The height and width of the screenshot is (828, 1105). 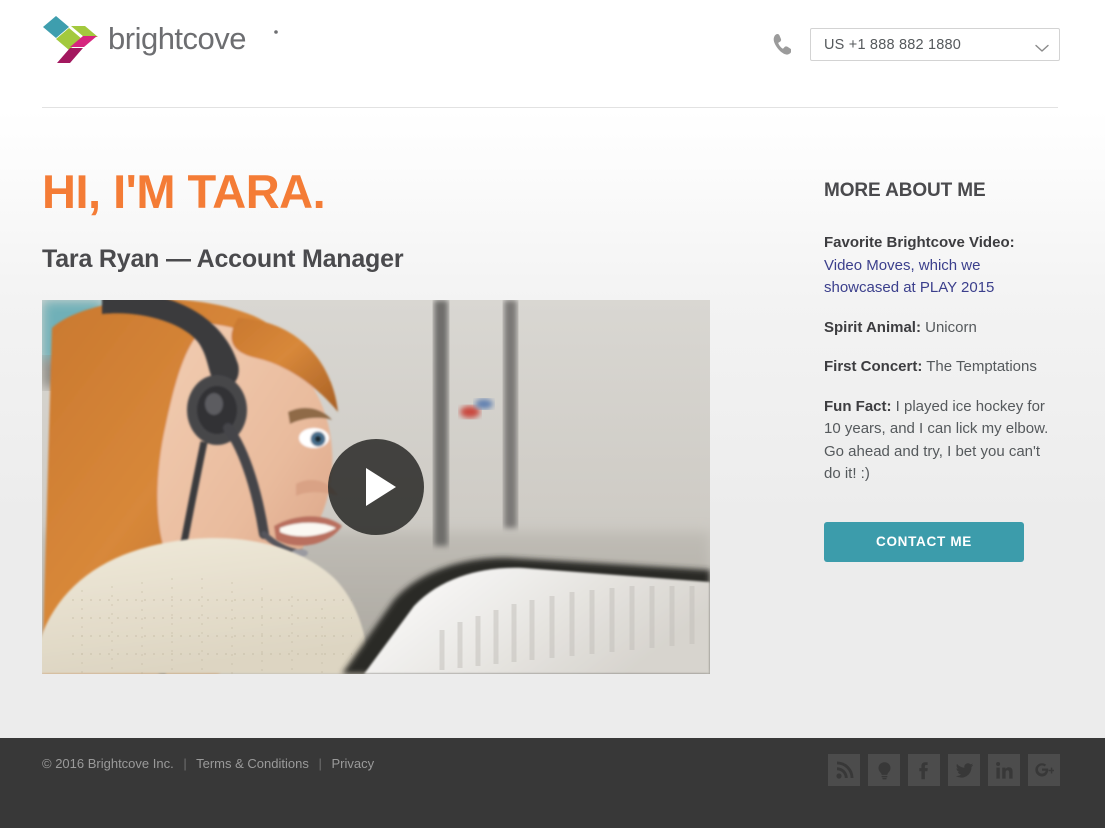 I want to click on lightbulb-icon, so click(x=884, y=770).